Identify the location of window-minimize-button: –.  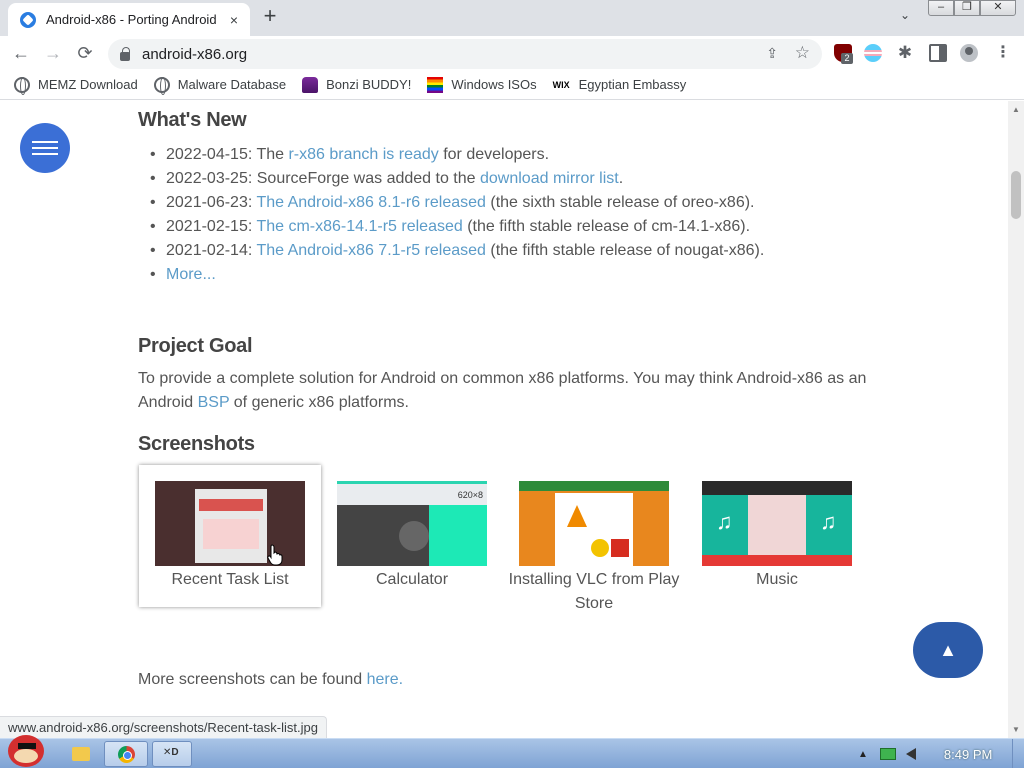
(941, 8).